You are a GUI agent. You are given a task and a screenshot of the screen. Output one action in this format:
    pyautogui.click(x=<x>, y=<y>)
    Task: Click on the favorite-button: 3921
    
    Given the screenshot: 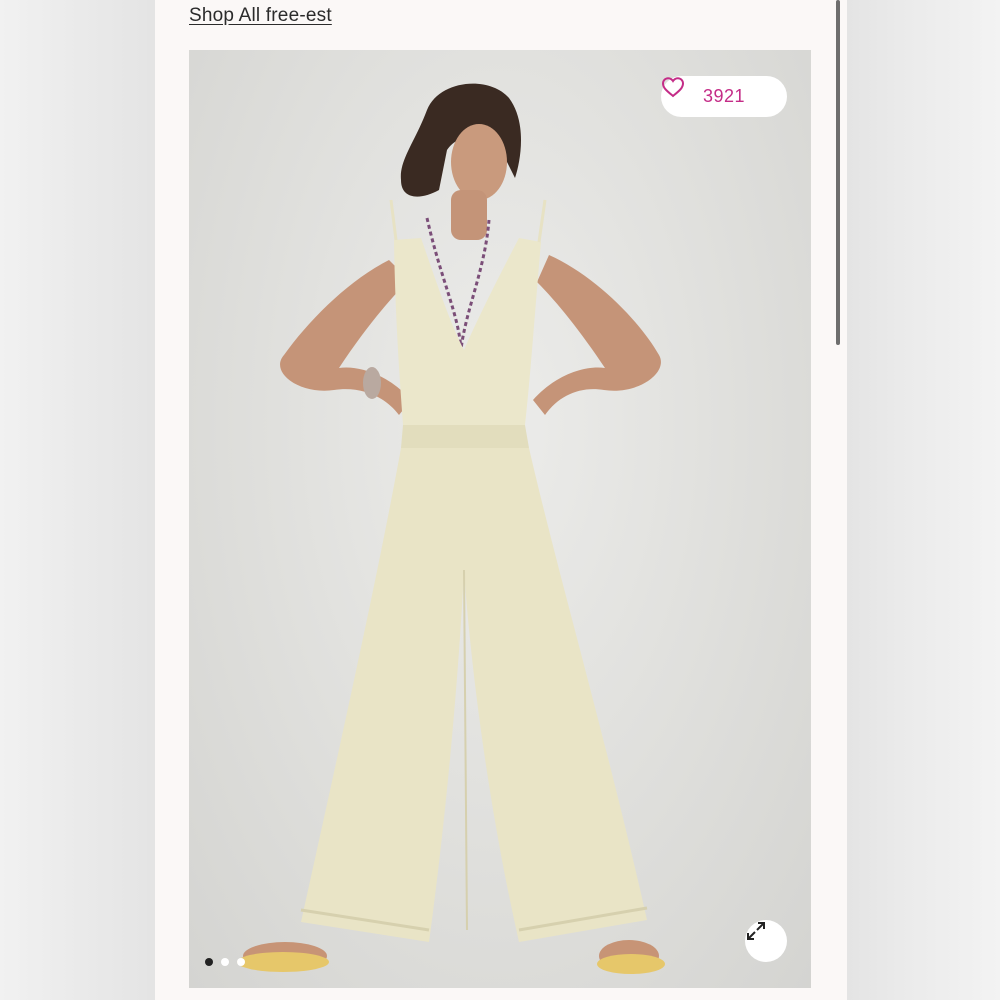 What is the action you would take?
    pyautogui.click(x=724, y=96)
    